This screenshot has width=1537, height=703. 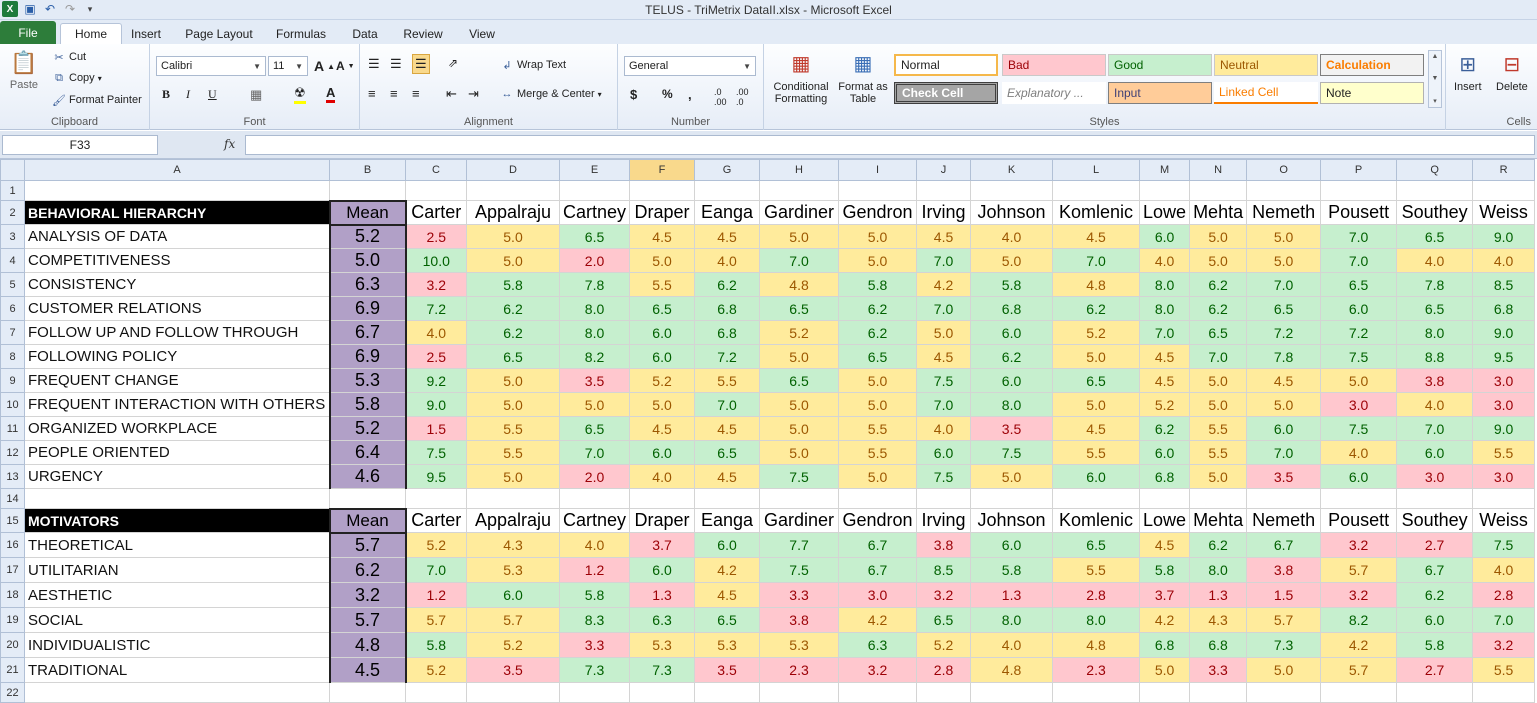 I want to click on score-cell: 9.0, so click(x=1504, y=428).